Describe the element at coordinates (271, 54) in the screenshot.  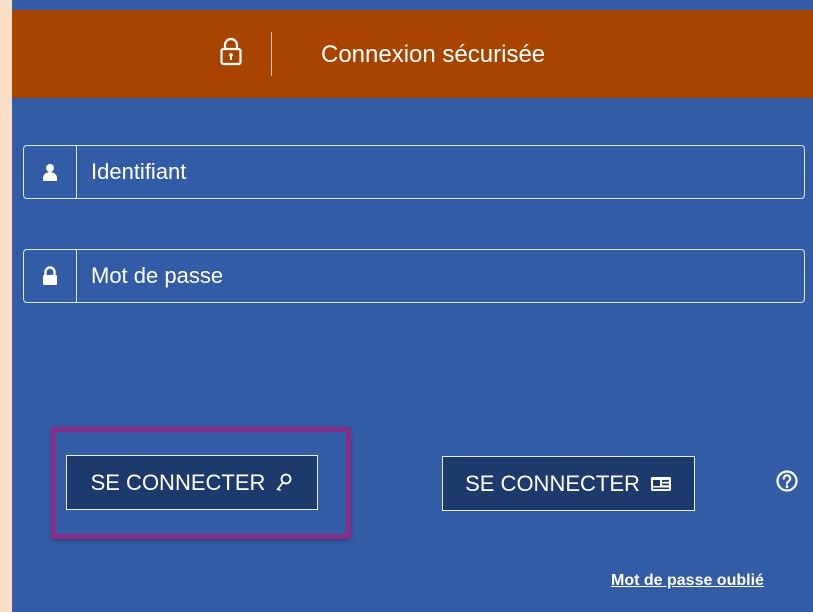
I see `header-divider` at that location.